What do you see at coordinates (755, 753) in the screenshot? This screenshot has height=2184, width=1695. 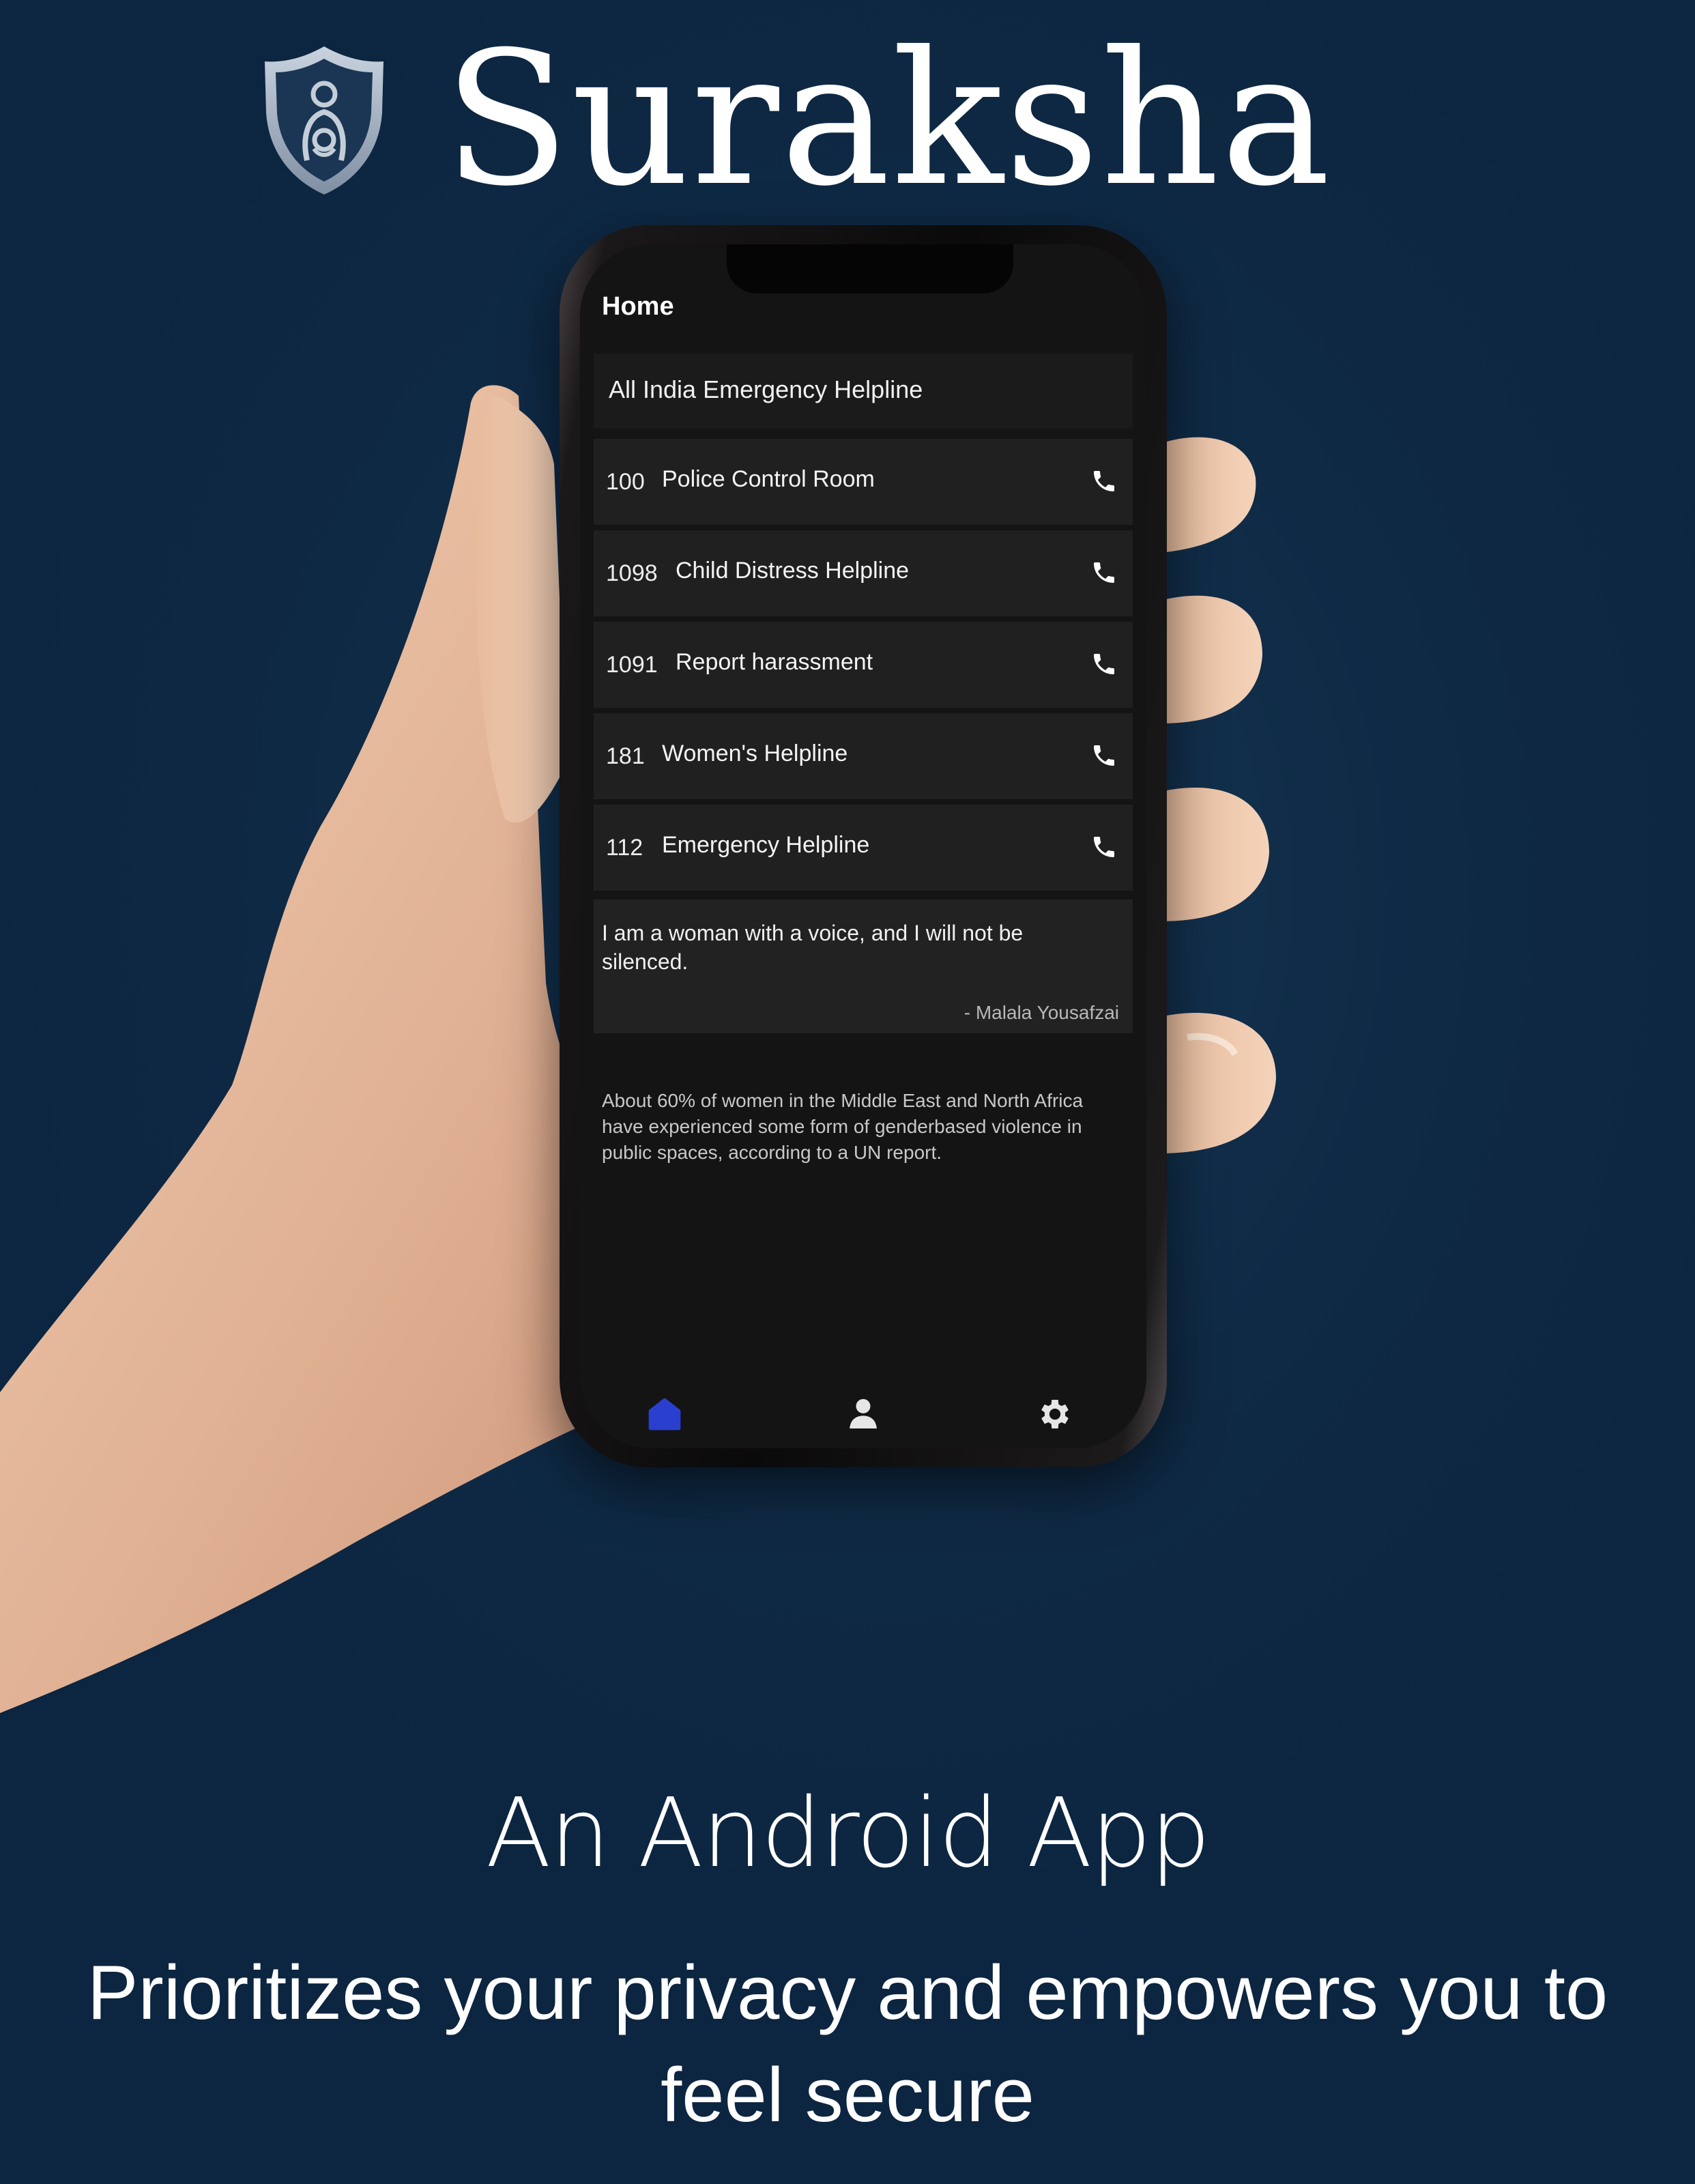 I see `helpline-name: Women's Helpline` at bounding box center [755, 753].